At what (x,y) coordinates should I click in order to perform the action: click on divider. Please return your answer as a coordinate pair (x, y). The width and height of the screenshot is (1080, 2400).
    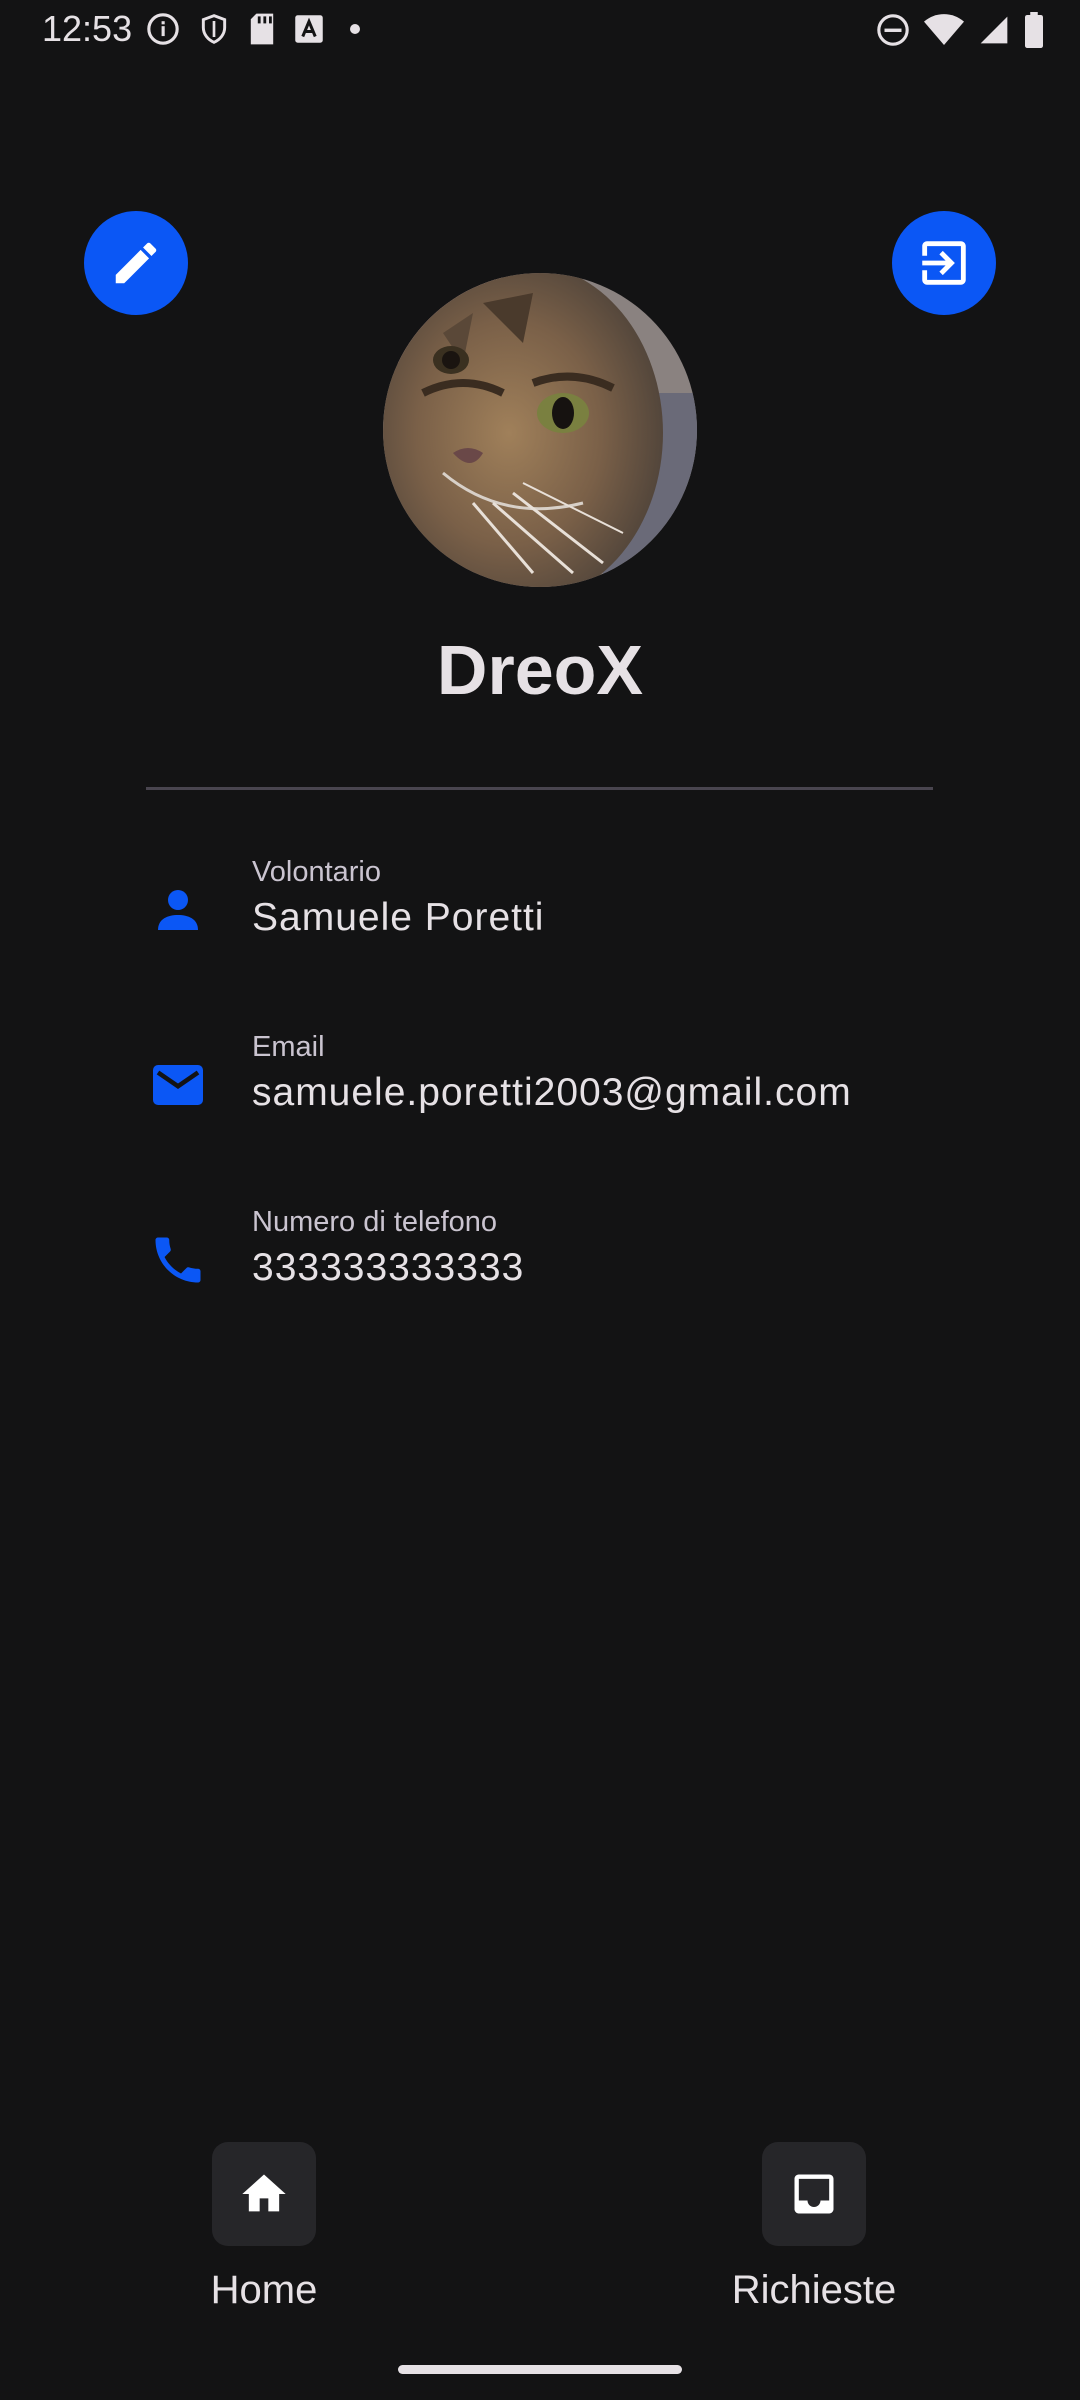
    Looking at the image, I should click on (539, 788).